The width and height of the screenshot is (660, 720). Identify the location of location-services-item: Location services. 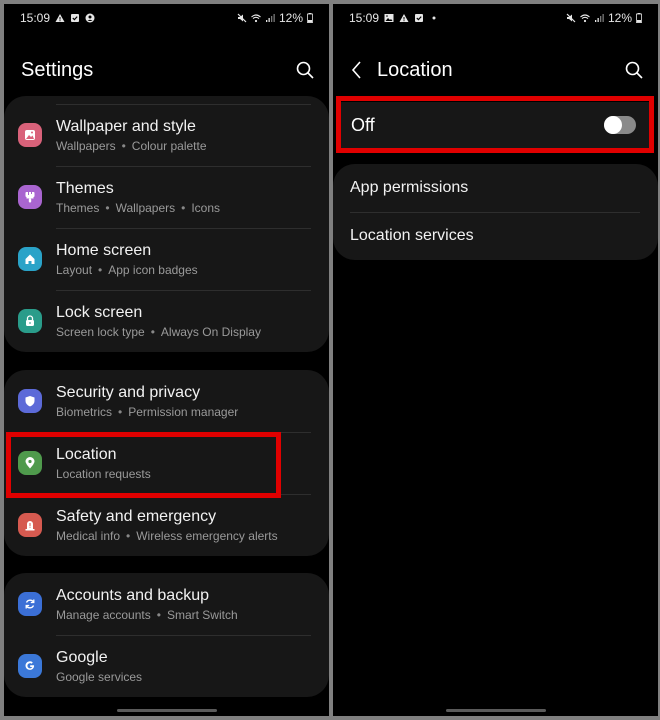
(495, 236).